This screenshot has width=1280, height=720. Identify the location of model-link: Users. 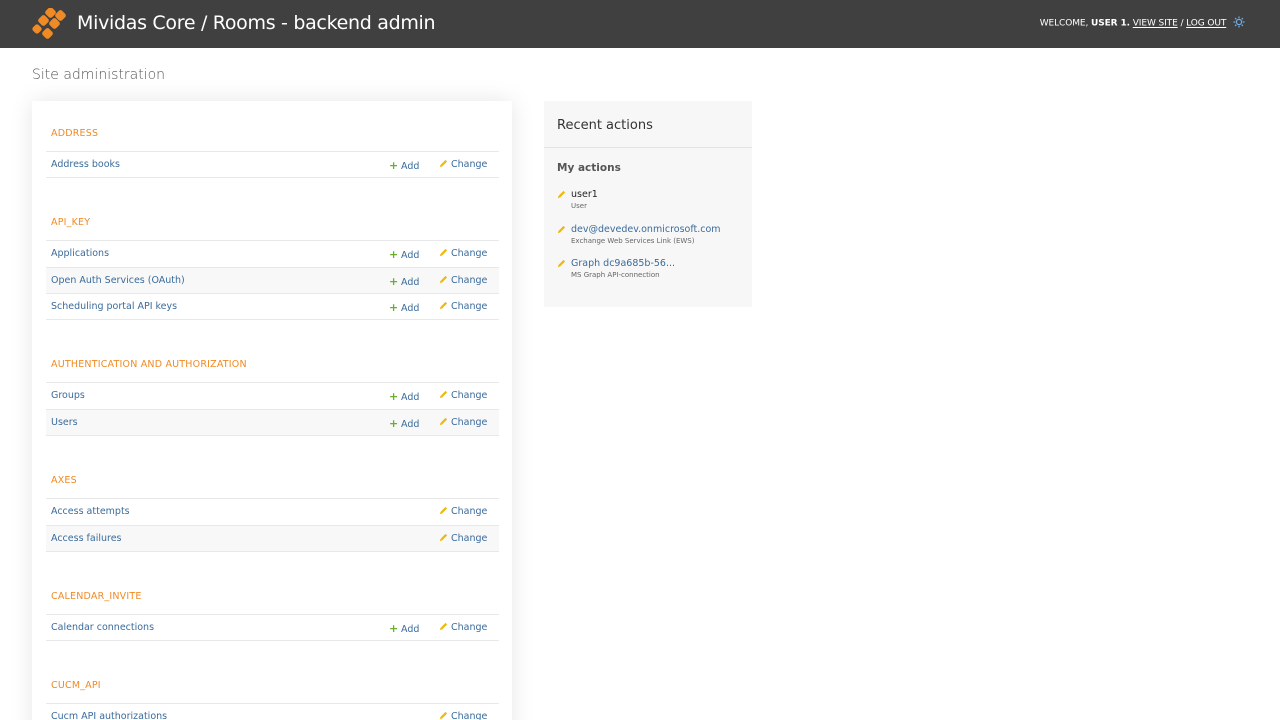
(64, 422).